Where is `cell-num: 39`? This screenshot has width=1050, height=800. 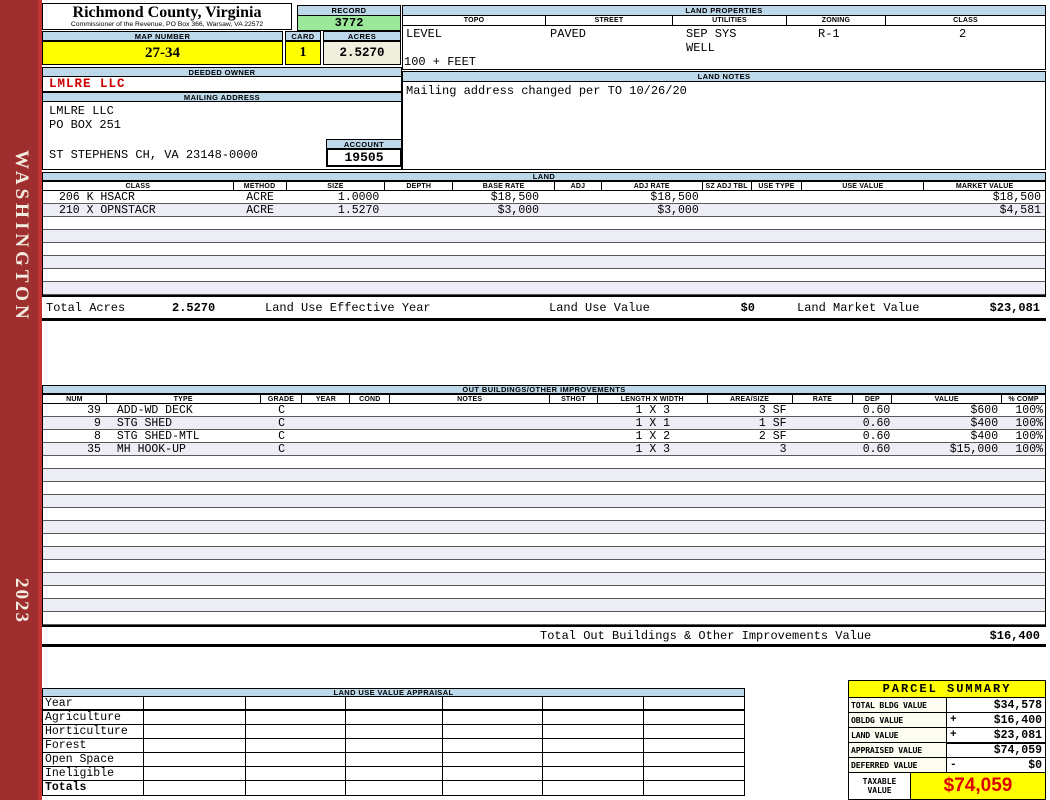
cell-num: 39 is located at coordinates (94, 410).